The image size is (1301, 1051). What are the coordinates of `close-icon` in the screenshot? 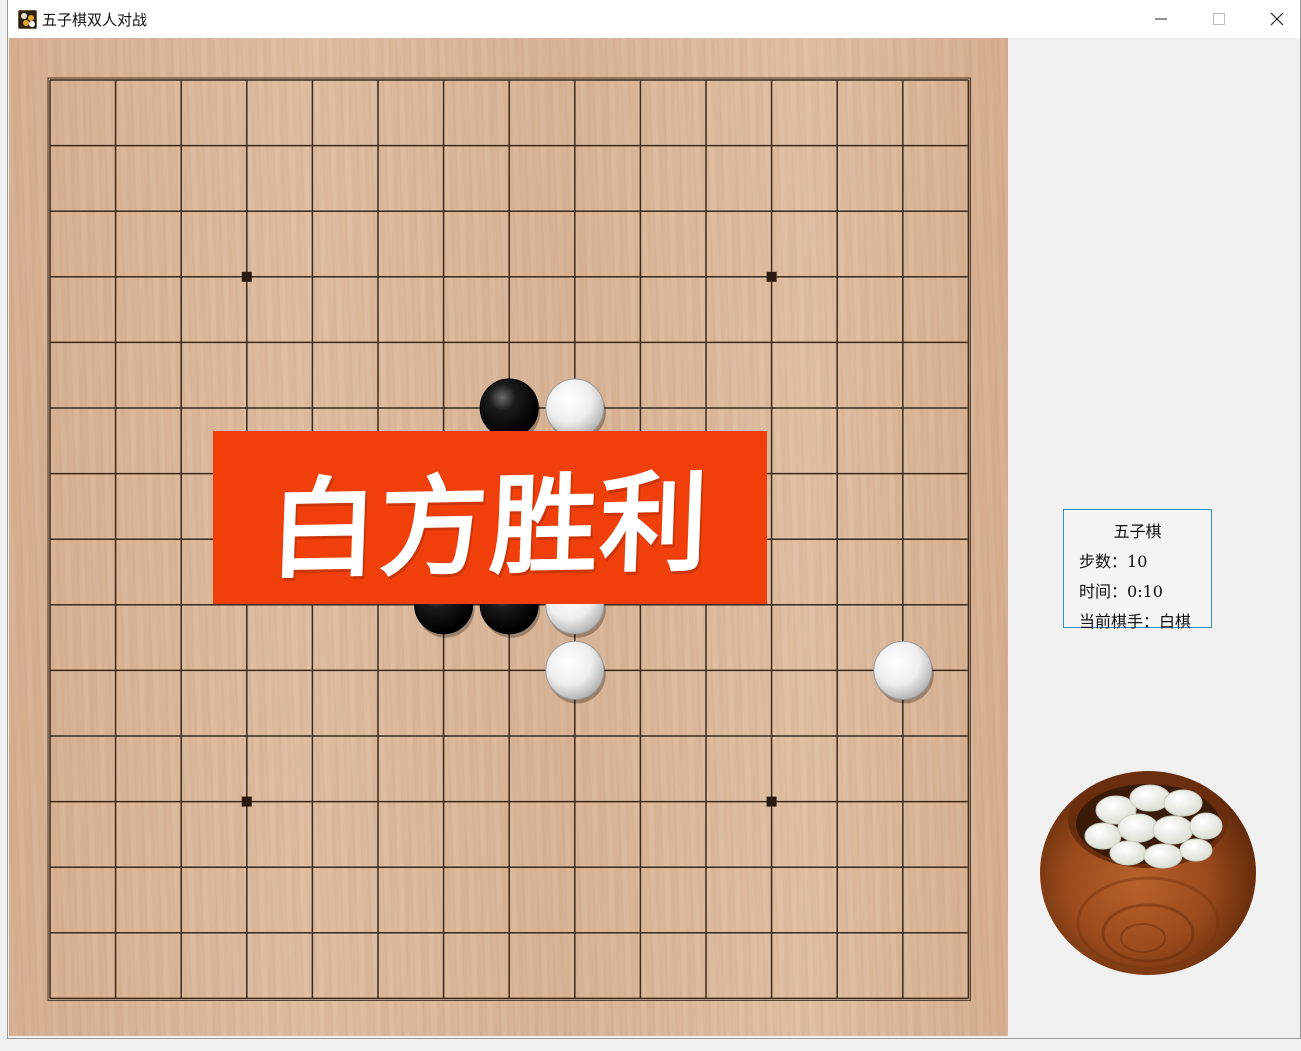 It's located at (1277, 19).